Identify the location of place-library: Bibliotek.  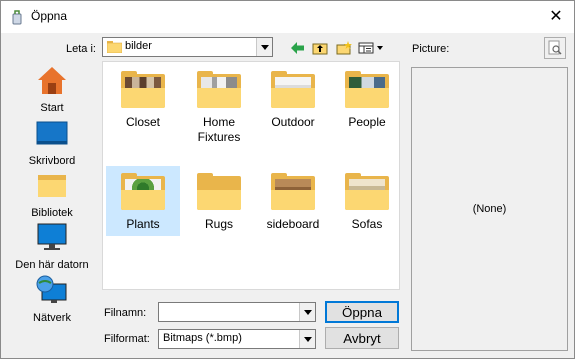
(52, 194).